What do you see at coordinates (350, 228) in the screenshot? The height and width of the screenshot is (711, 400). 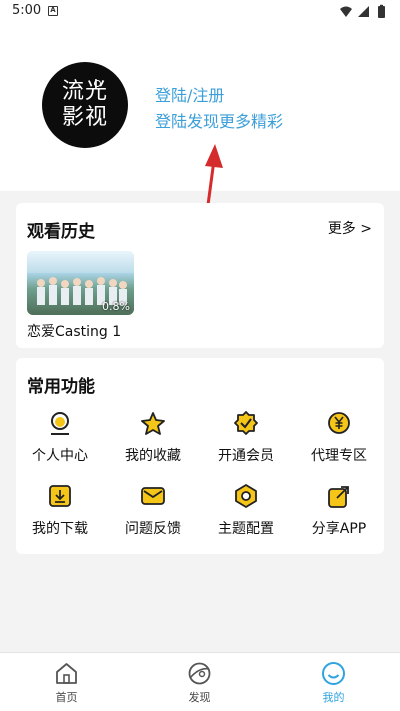 I see `history-more-link: 更多 >` at bounding box center [350, 228].